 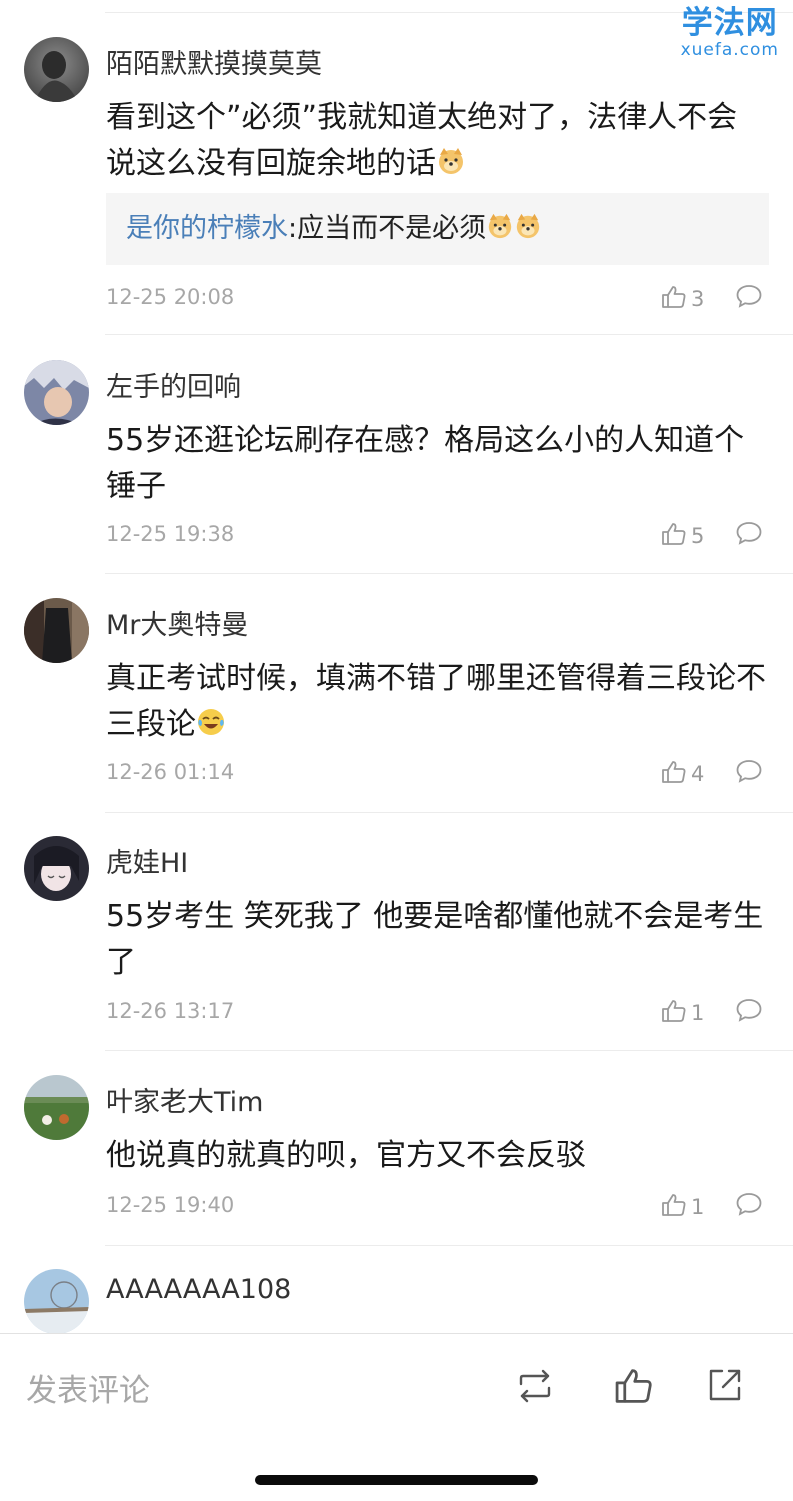 I want to click on comment-timestamp: 12-26 13:17, so click(x=170, y=1011).